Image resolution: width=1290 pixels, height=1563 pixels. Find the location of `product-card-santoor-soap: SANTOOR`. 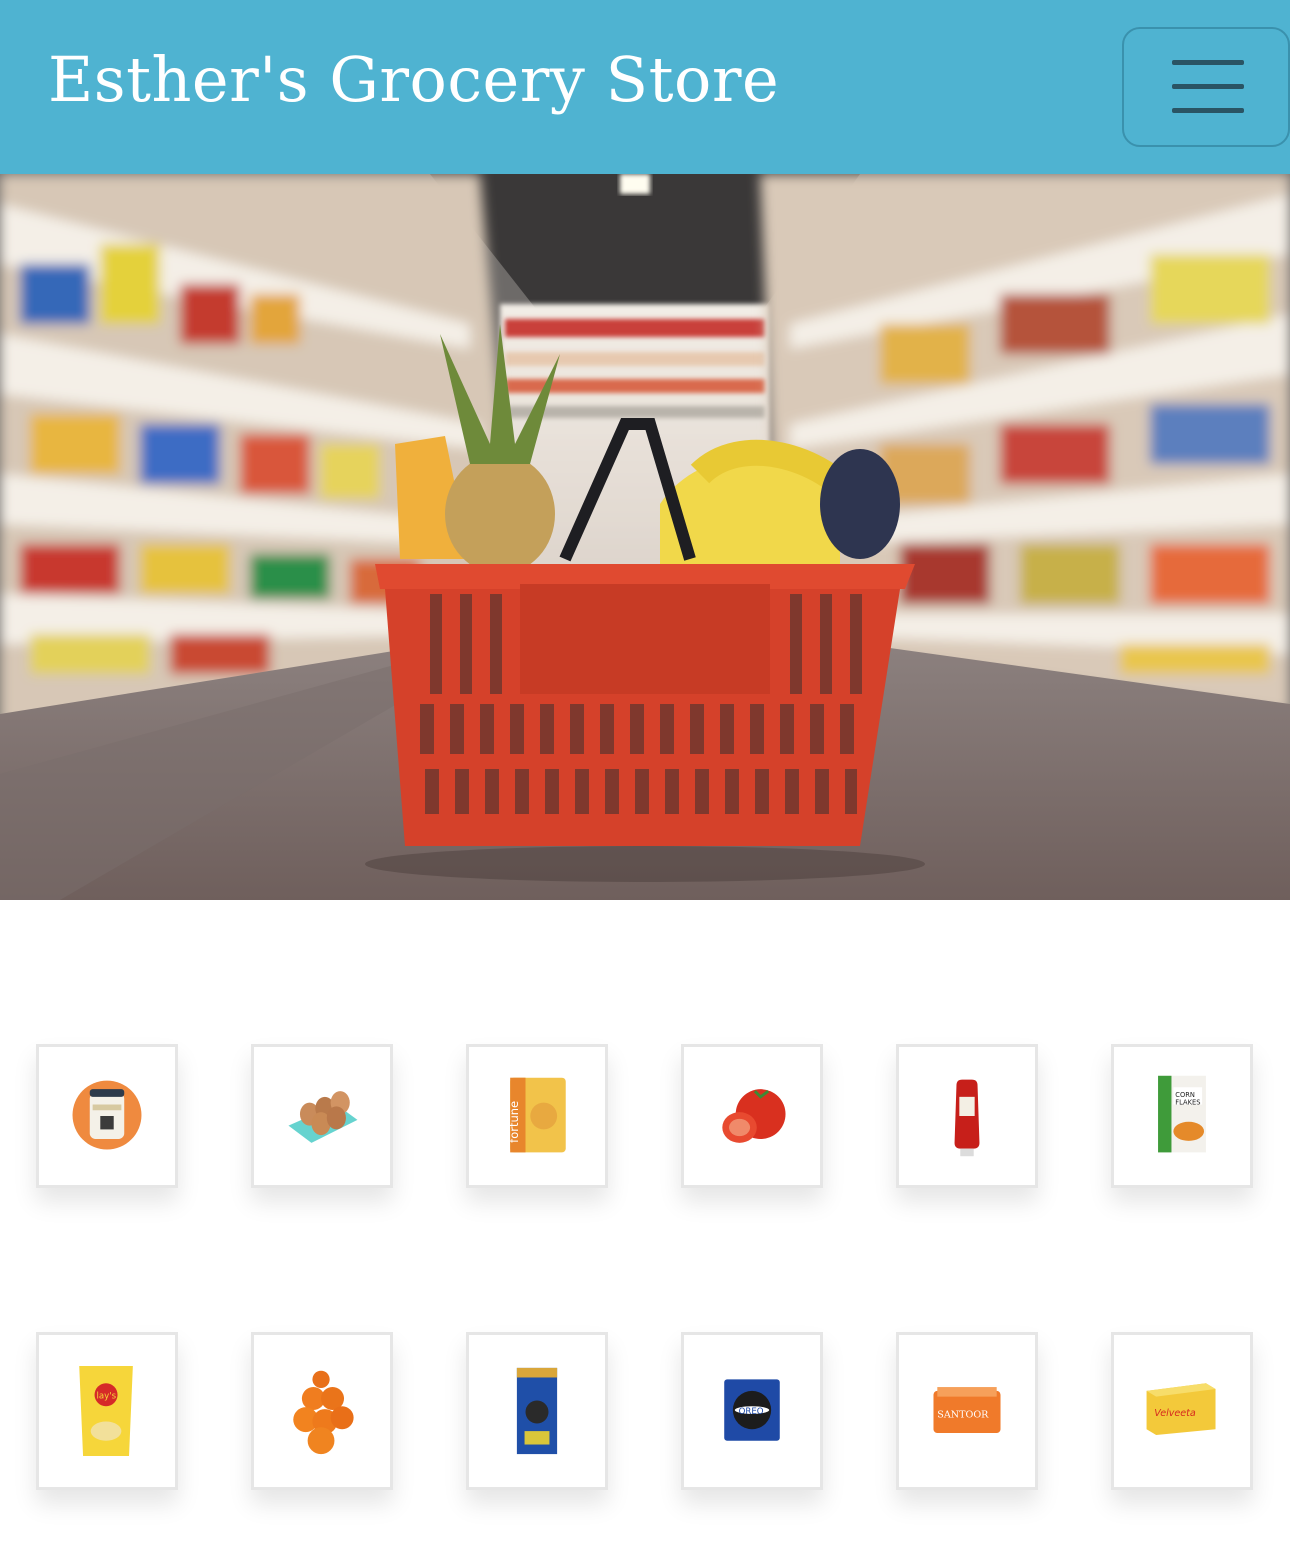

product-card-santoor-soap: SANTOOR is located at coordinates (967, 1411).